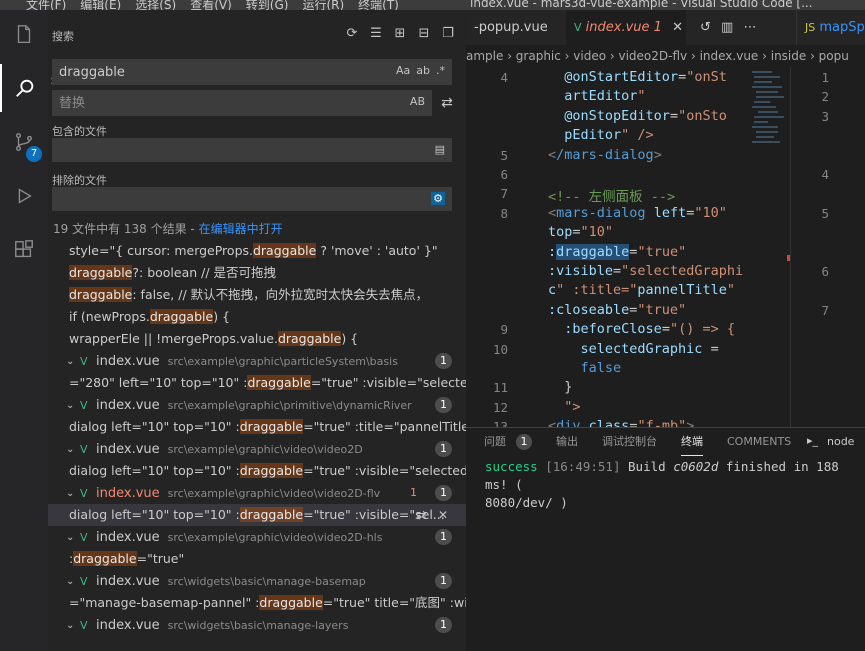 This screenshot has width=865, height=651. What do you see at coordinates (448, 34) in the screenshot?
I see `view-as-tree-icon: ❐` at bounding box center [448, 34].